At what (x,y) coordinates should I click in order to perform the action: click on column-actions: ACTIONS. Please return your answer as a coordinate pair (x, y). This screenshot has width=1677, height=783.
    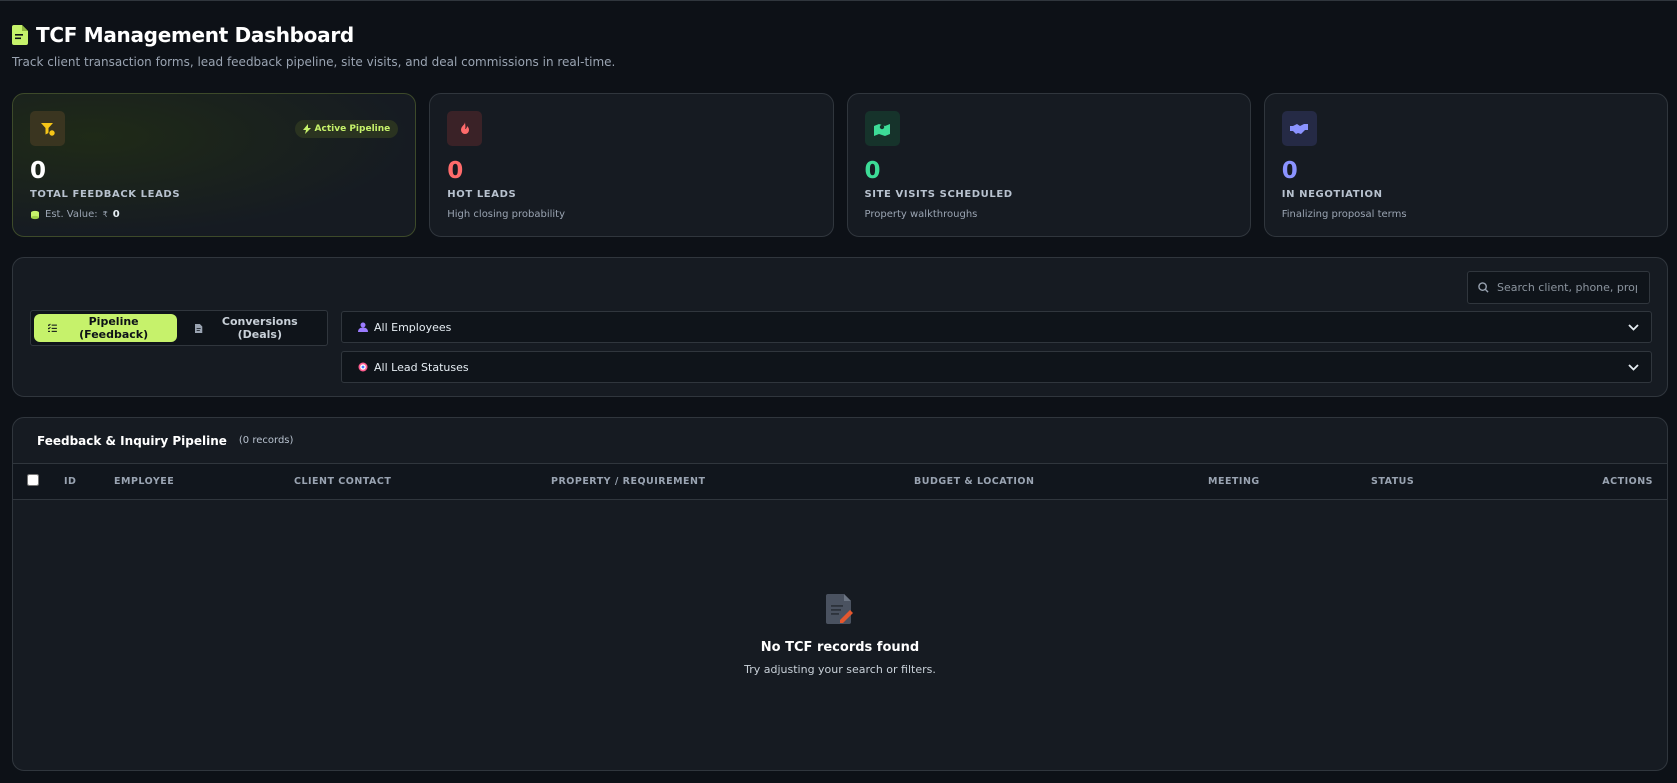
    Looking at the image, I should click on (1627, 481).